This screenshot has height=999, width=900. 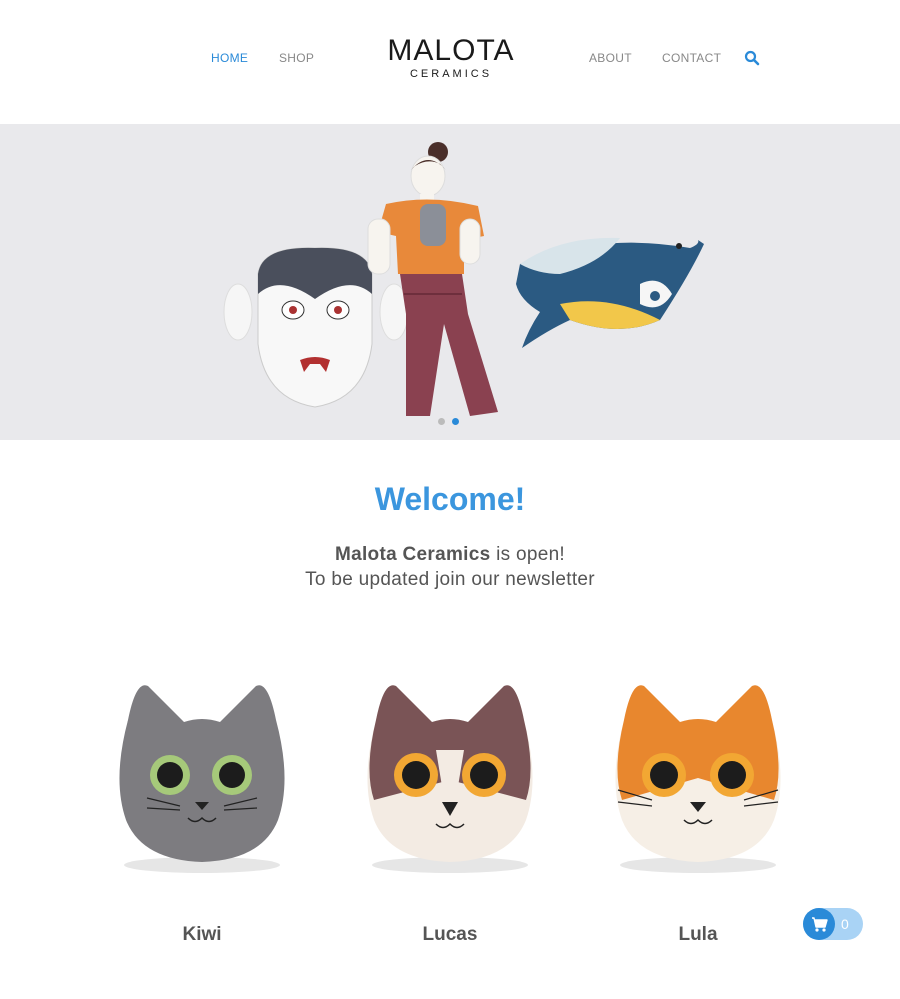 I want to click on cart-icon, so click(x=819, y=924).